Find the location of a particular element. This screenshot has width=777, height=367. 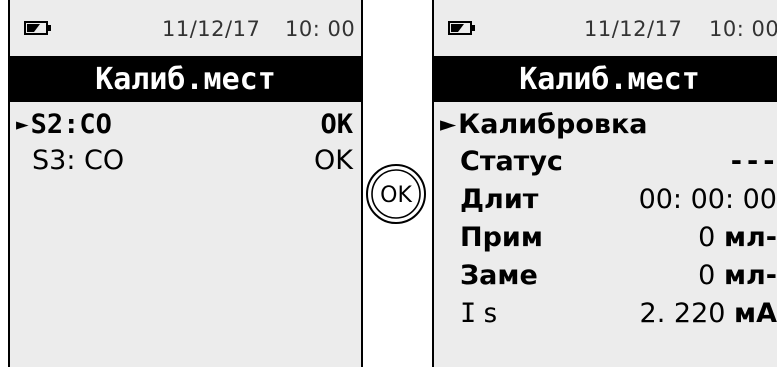

menu-item-prim: Прим 0 мл- is located at coordinates (618, 237).